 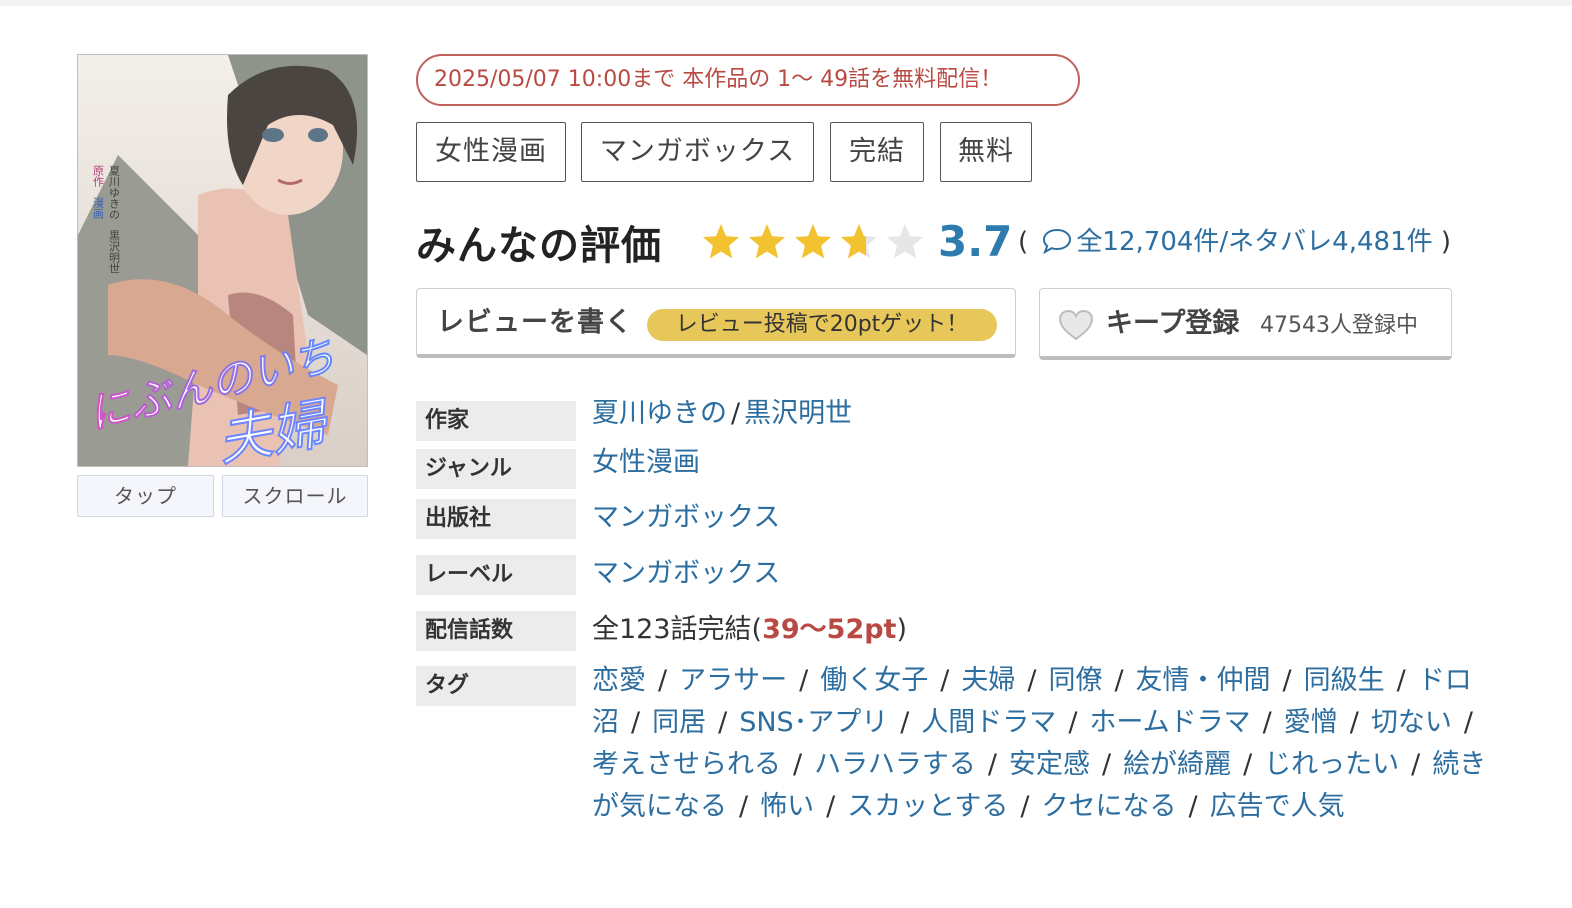 What do you see at coordinates (1173, 323) in the screenshot?
I see `keep-label: キープ登録` at bounding box center [1173, 323].